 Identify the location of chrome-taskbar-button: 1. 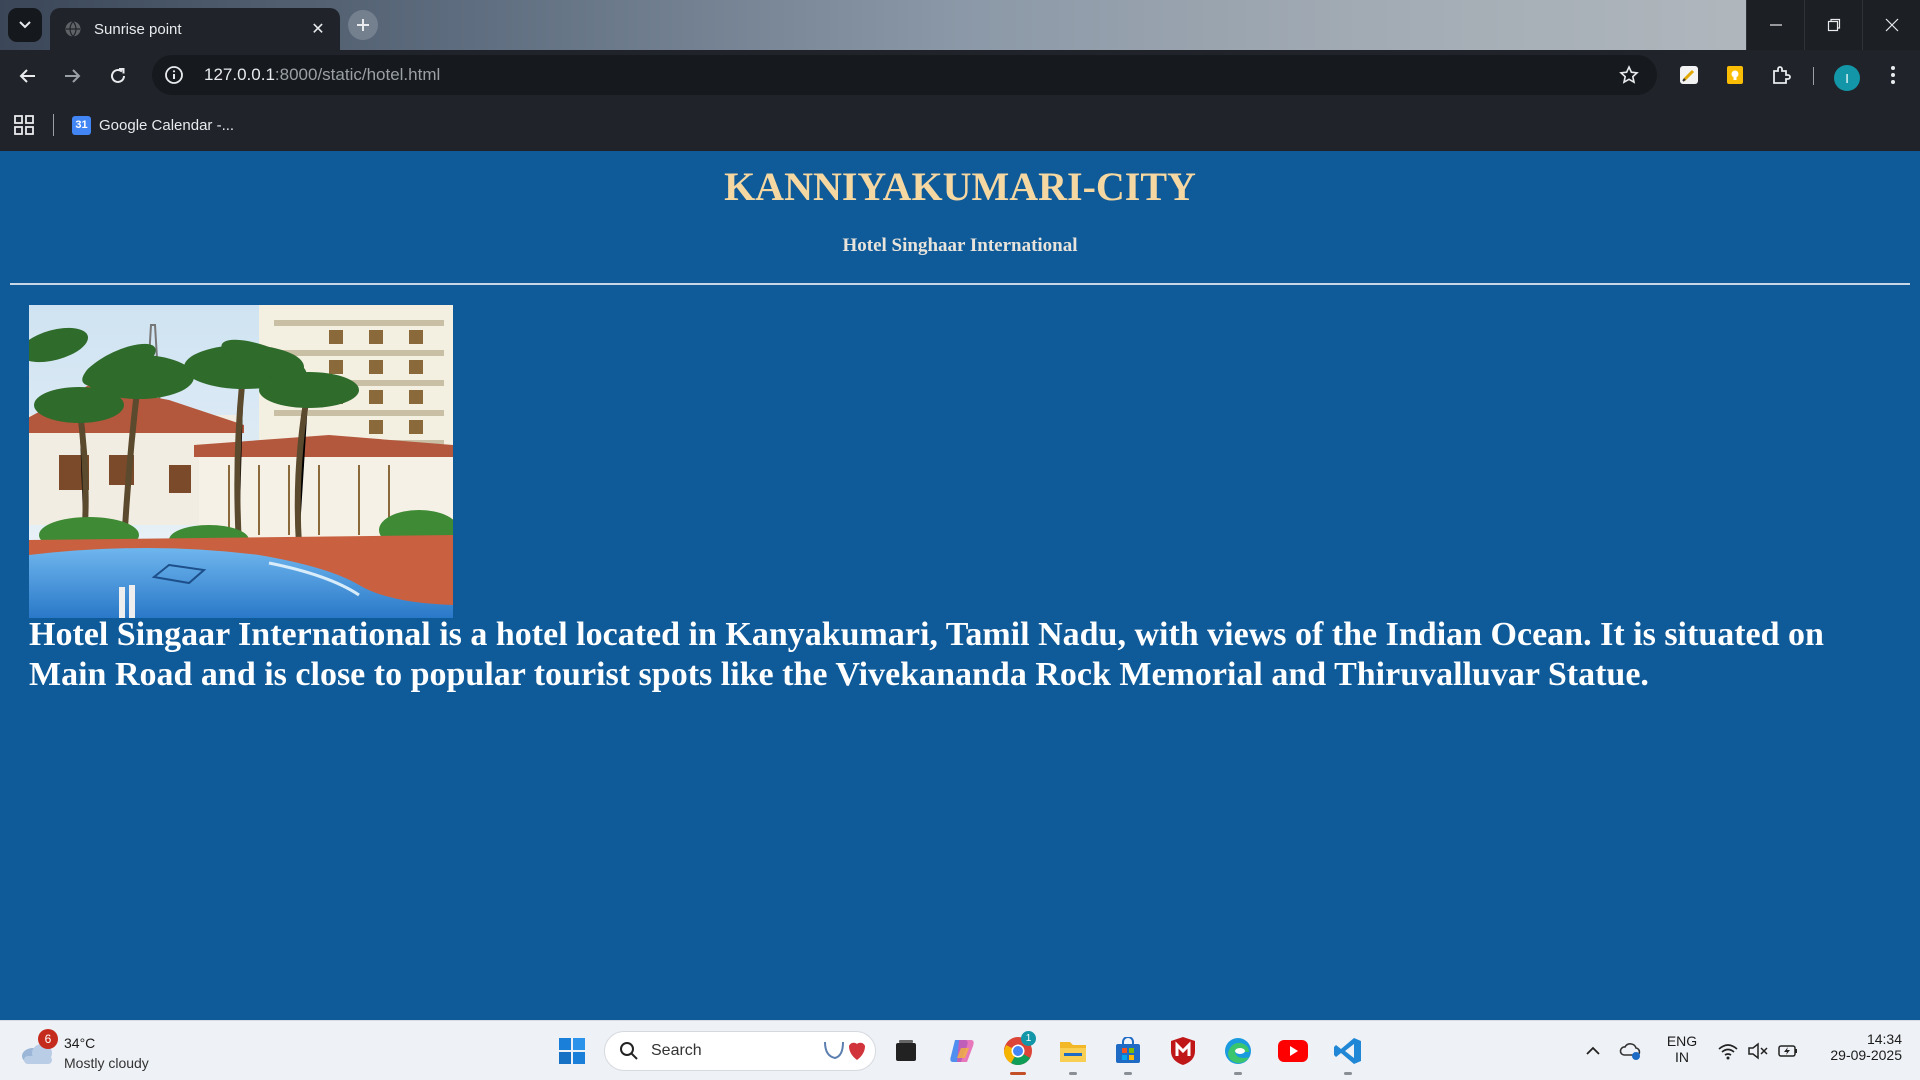
(1018, 1053).